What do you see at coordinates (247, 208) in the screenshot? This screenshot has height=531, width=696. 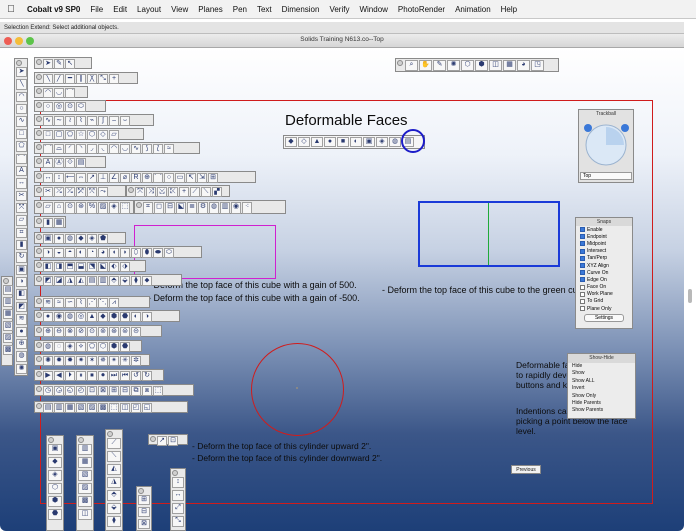 I see `wireframe-tool-icon: ⁖` at bounding box center [247, 208].